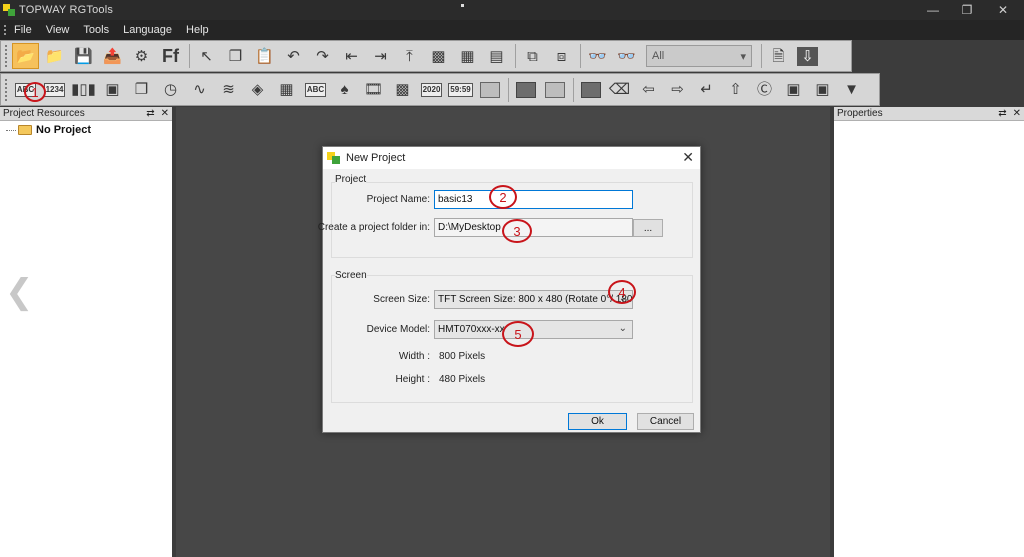 The image size is (1024, 557). Describe the element at coordinates (96, 30) in the screenshot. I see `menu-tools: Tools` at that location.